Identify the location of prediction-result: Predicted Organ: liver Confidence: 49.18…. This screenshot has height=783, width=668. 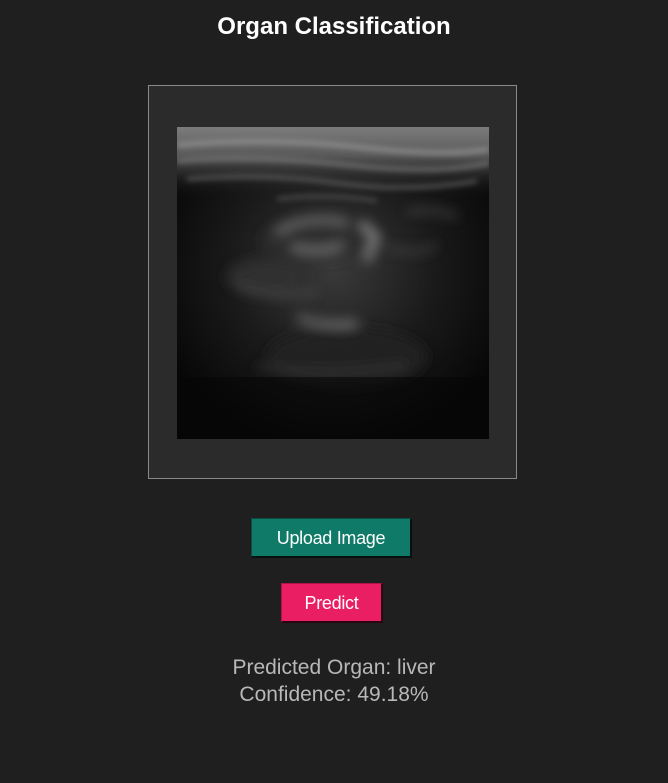
(334, 681).